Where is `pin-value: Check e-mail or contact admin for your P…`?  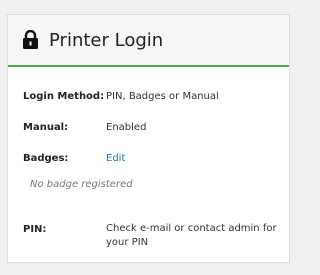 pin-value: Check e-mail or contact admin for your P… is located at coordinates (191, 235).